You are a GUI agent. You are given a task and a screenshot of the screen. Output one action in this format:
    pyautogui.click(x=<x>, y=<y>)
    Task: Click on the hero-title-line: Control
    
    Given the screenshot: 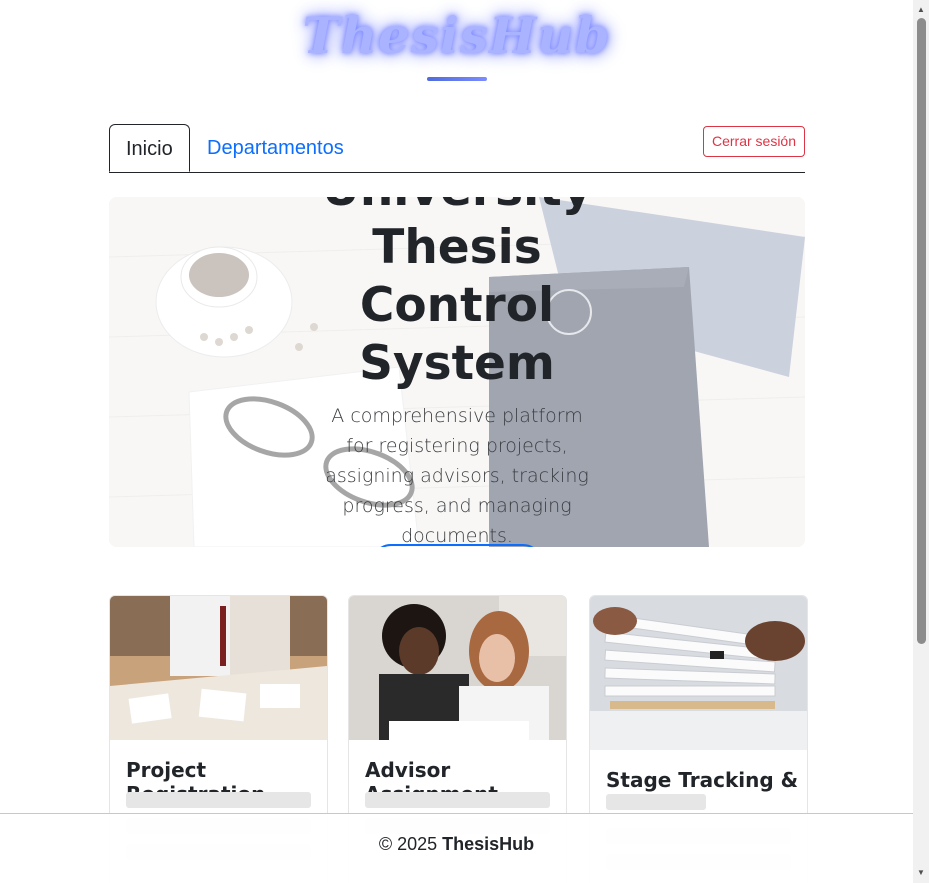 What is the action you would take?
    pyautogui.click(x=457, y=305)
    